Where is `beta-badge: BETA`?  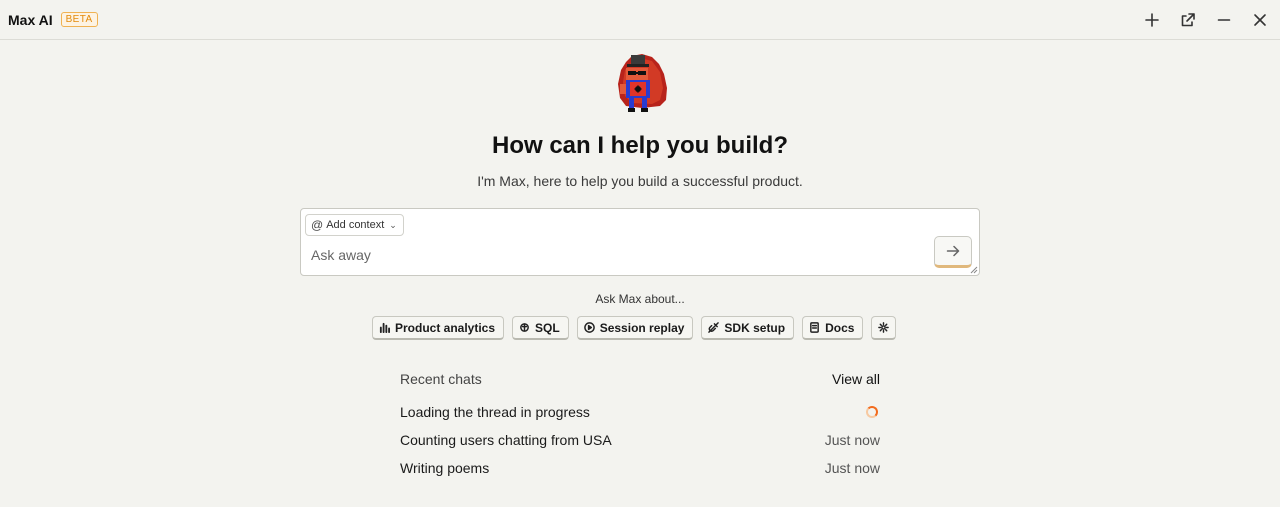 beta-badge: BETA is located at coordinates (79, 19).